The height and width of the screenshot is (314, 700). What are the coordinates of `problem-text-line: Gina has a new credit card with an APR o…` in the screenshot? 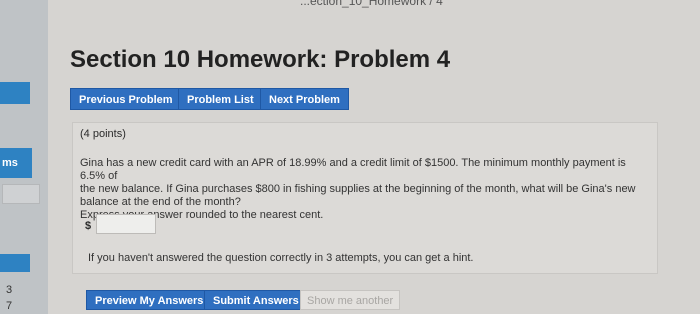 It's located at (353, 169).